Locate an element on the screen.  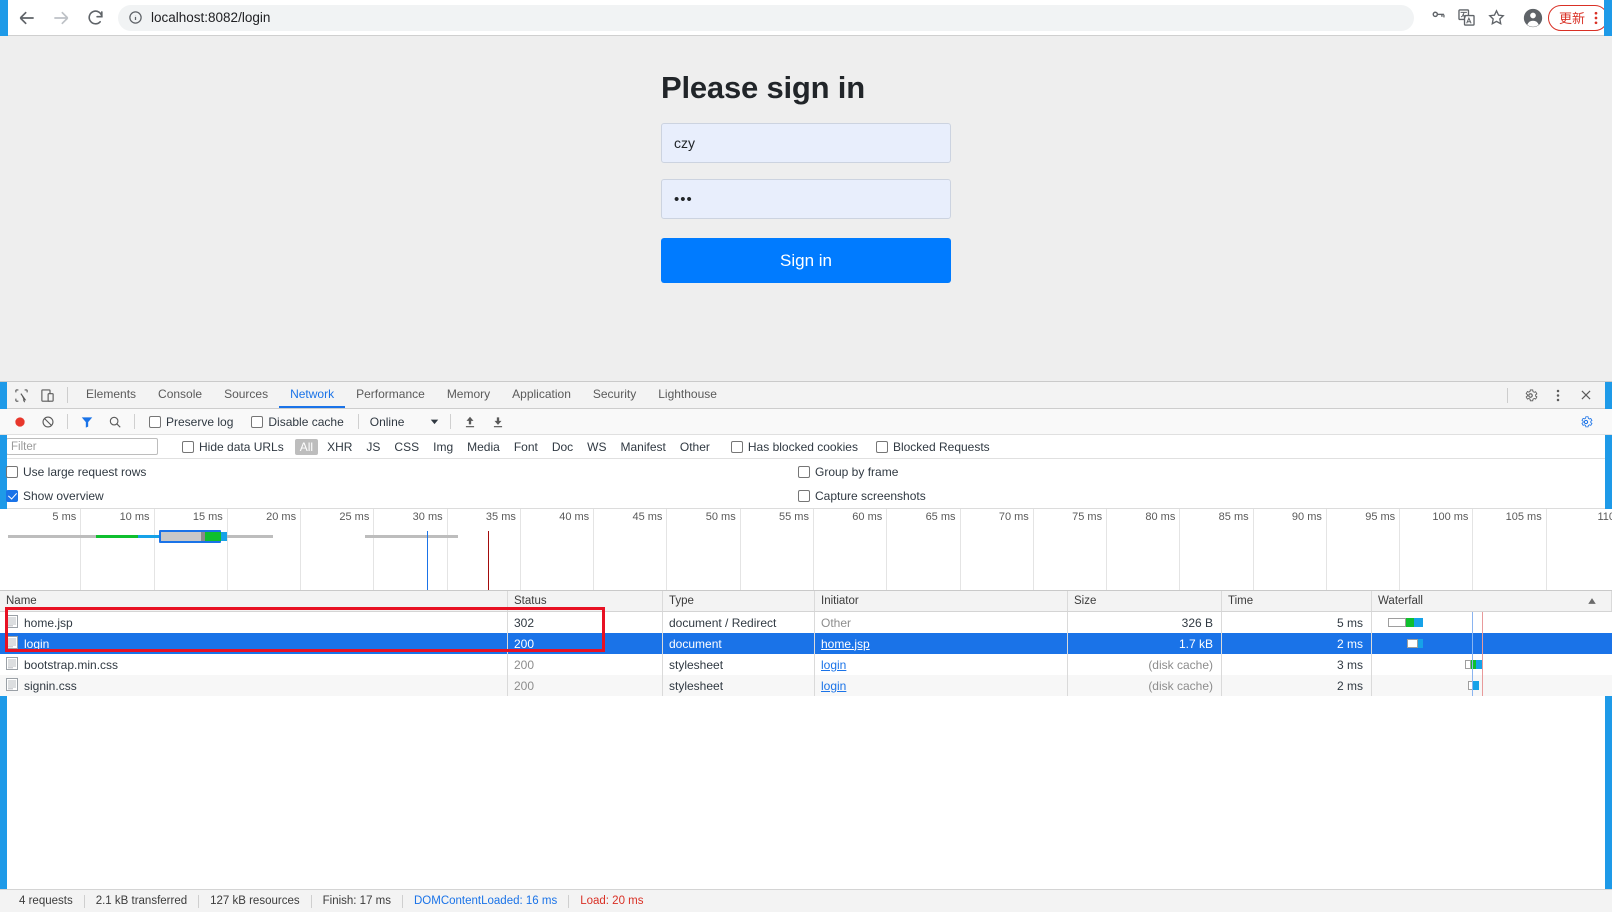
initiator-link: home.jsp is located at coordinates (845, 644).